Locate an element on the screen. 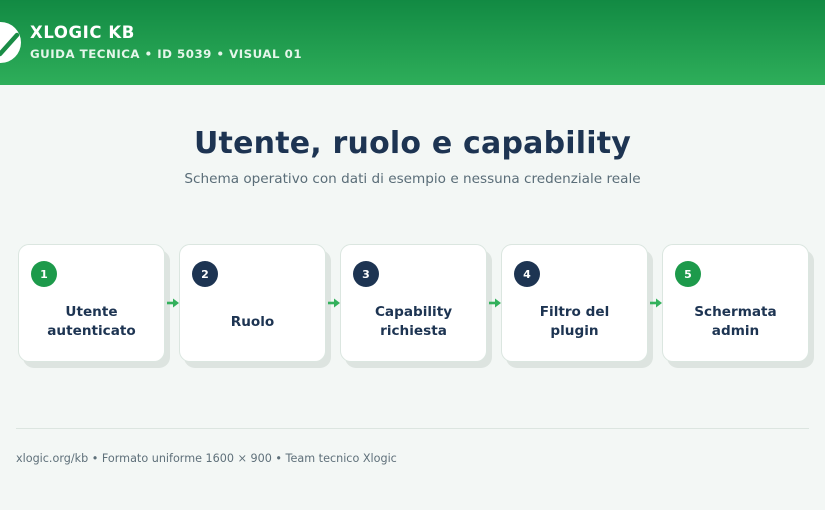 This screenshot has width=825, height=510. step-number-badge: 3 is located at coordinates (366, 274).